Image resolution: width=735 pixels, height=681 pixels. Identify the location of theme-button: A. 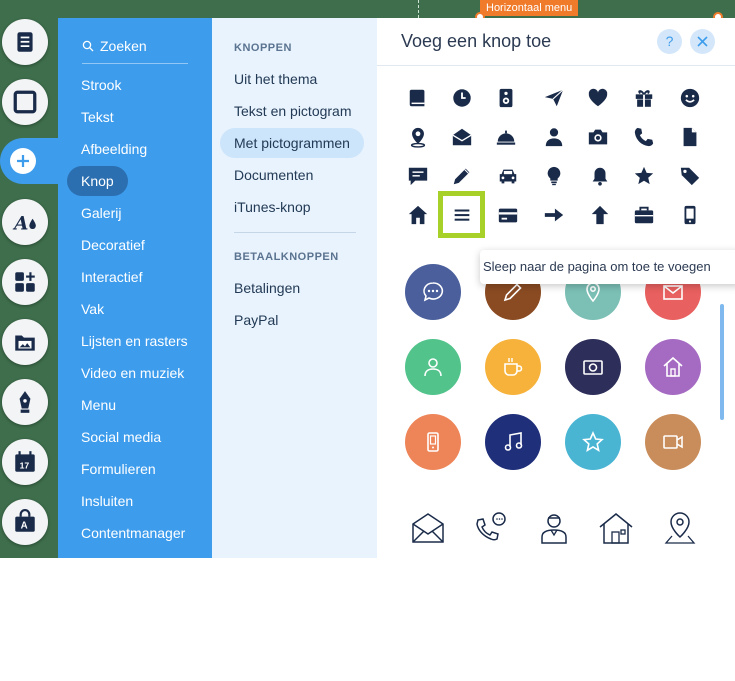
(25, 222).